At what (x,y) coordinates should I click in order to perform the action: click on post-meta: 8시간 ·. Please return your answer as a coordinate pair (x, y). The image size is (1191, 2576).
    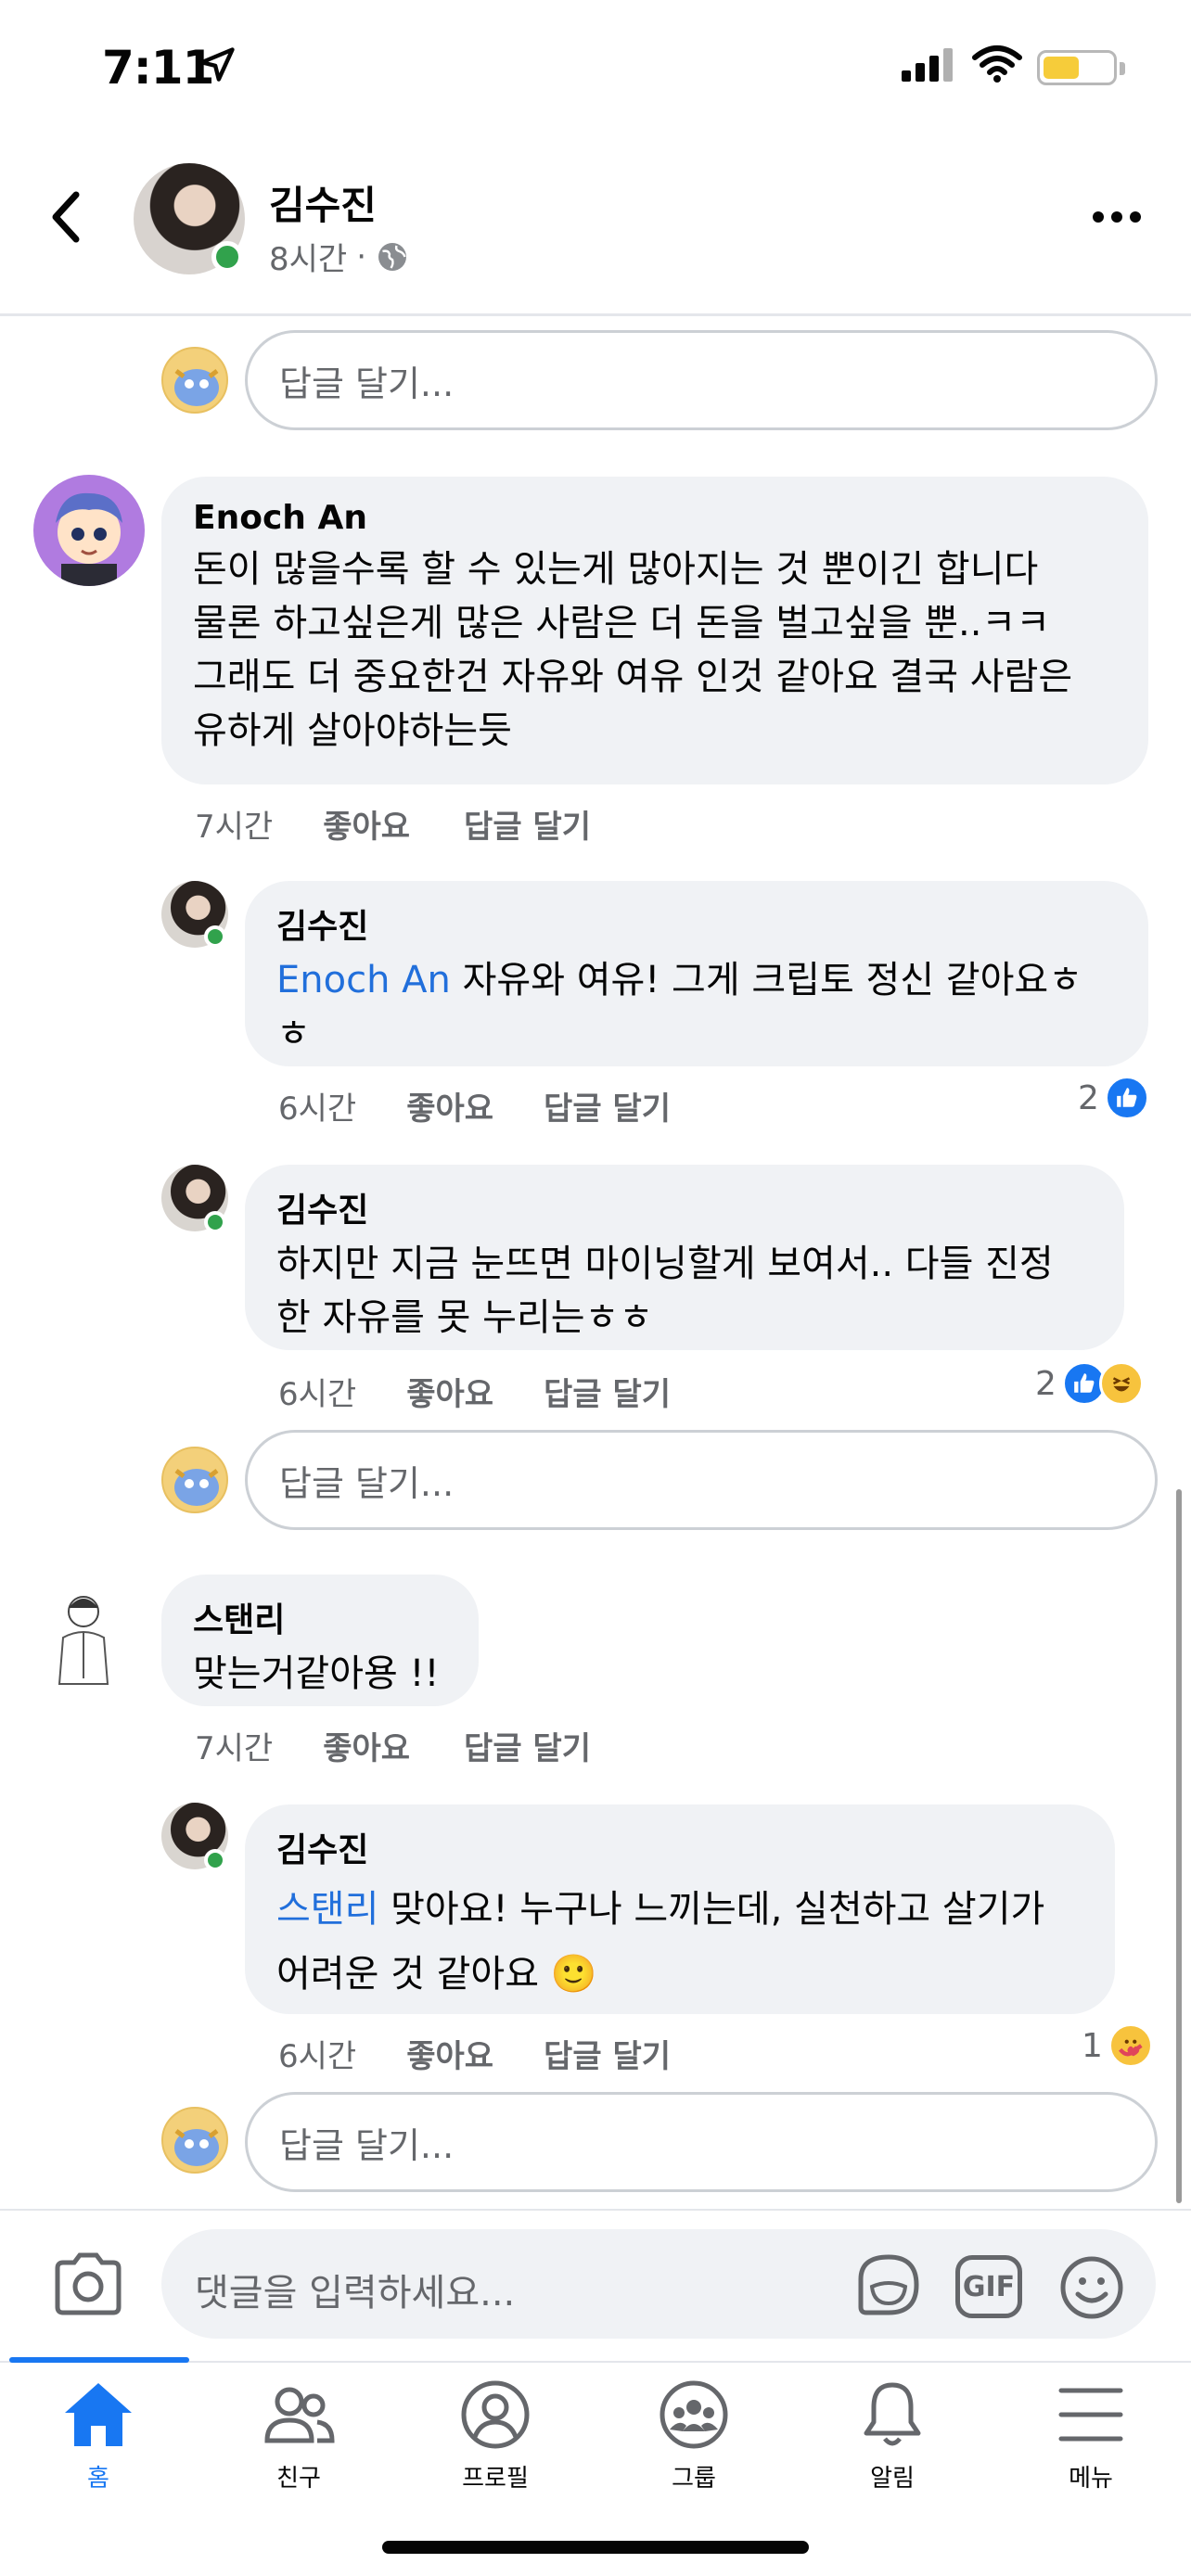
    Looking at the image, I should click on (339, 256).